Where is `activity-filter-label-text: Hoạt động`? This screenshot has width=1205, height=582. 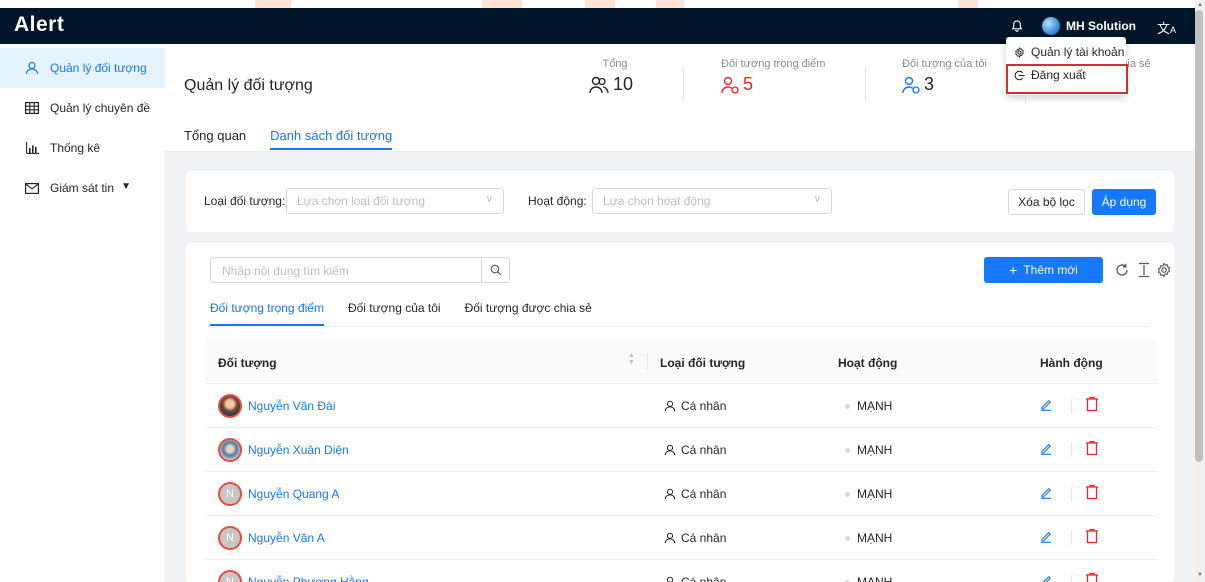 activity-filter-label-text: Hoạt động is located at coordinates (556, 201).